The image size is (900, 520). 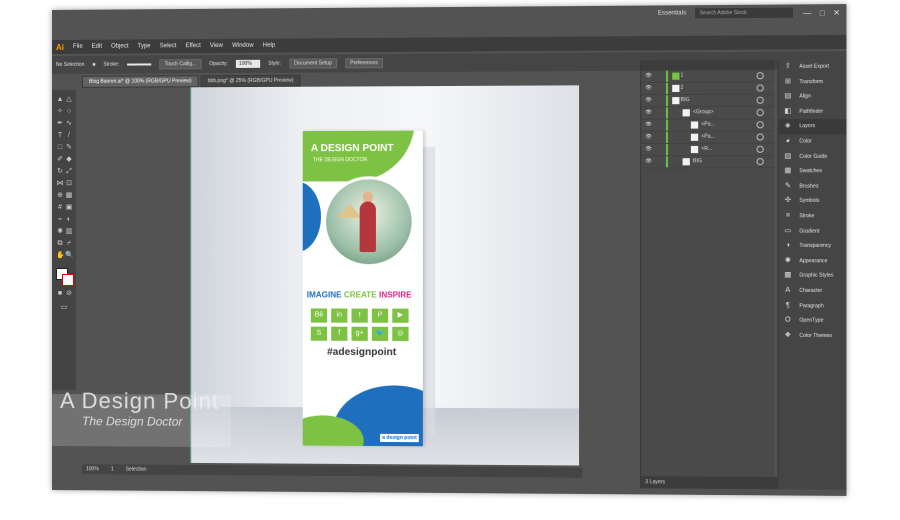 I want to click on layer-row: 👁 <Group>, so click(x=707, y=113).